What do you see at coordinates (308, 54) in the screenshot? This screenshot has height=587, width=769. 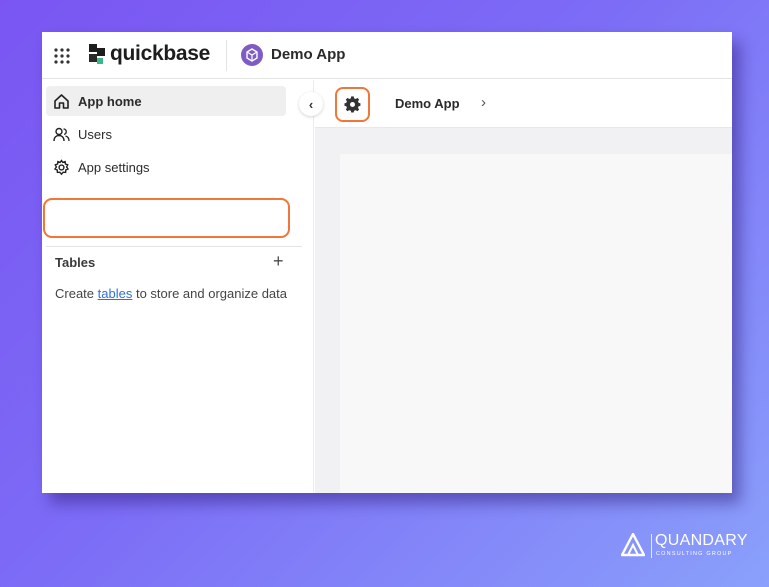 I see `app-name: Demo App` at bounding box center [308, 54].